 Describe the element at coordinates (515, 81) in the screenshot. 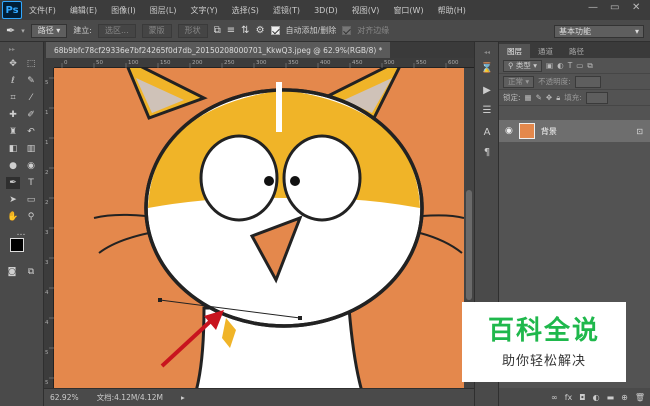

I see `blend-mode-value: 正常` at that location.